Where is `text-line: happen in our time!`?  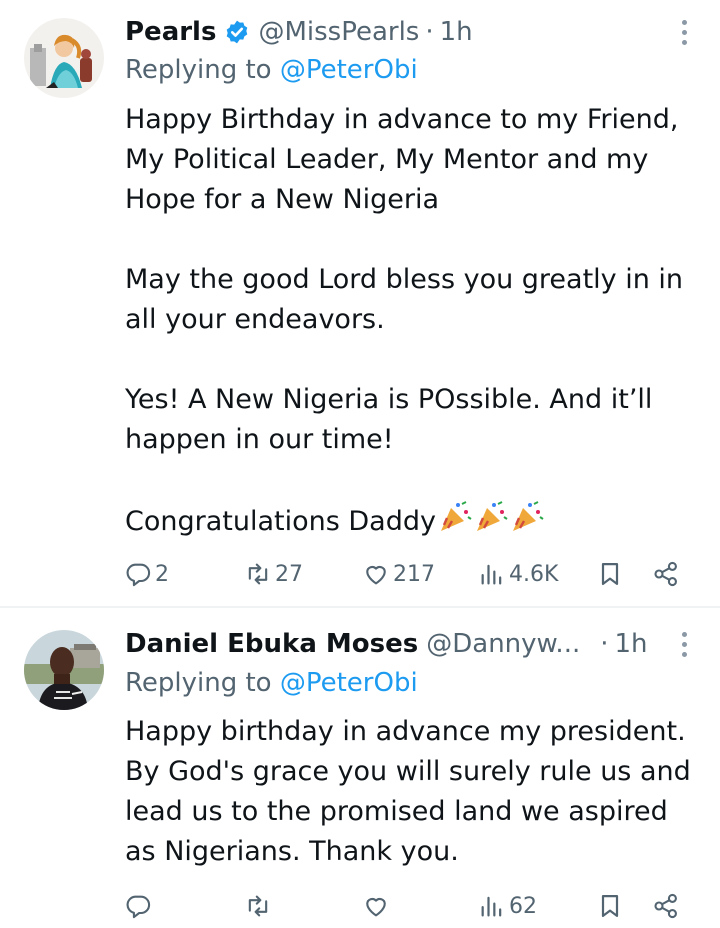
text-line: happen in our time! is located at coordinates (259, 439).